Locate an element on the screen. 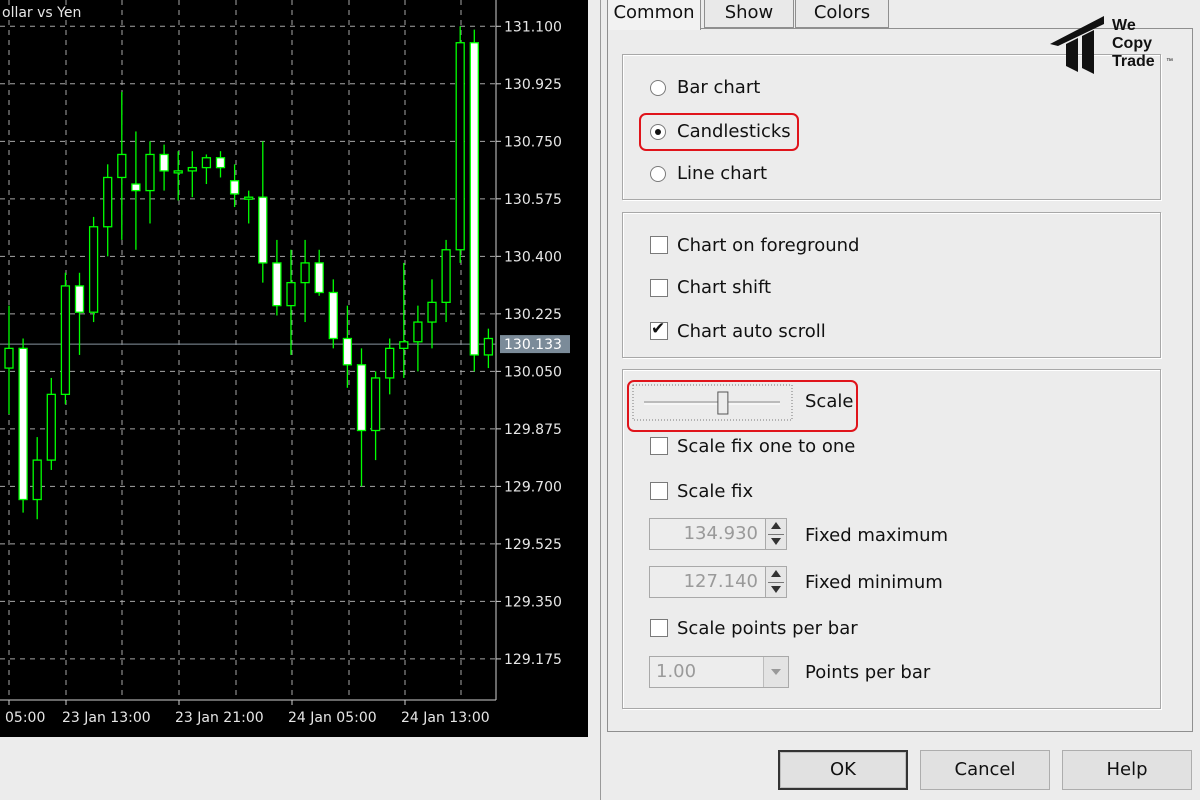 The height and width of the screenshot is (800, 1200). chevron-down-icon is located at coordinates (775, 672).